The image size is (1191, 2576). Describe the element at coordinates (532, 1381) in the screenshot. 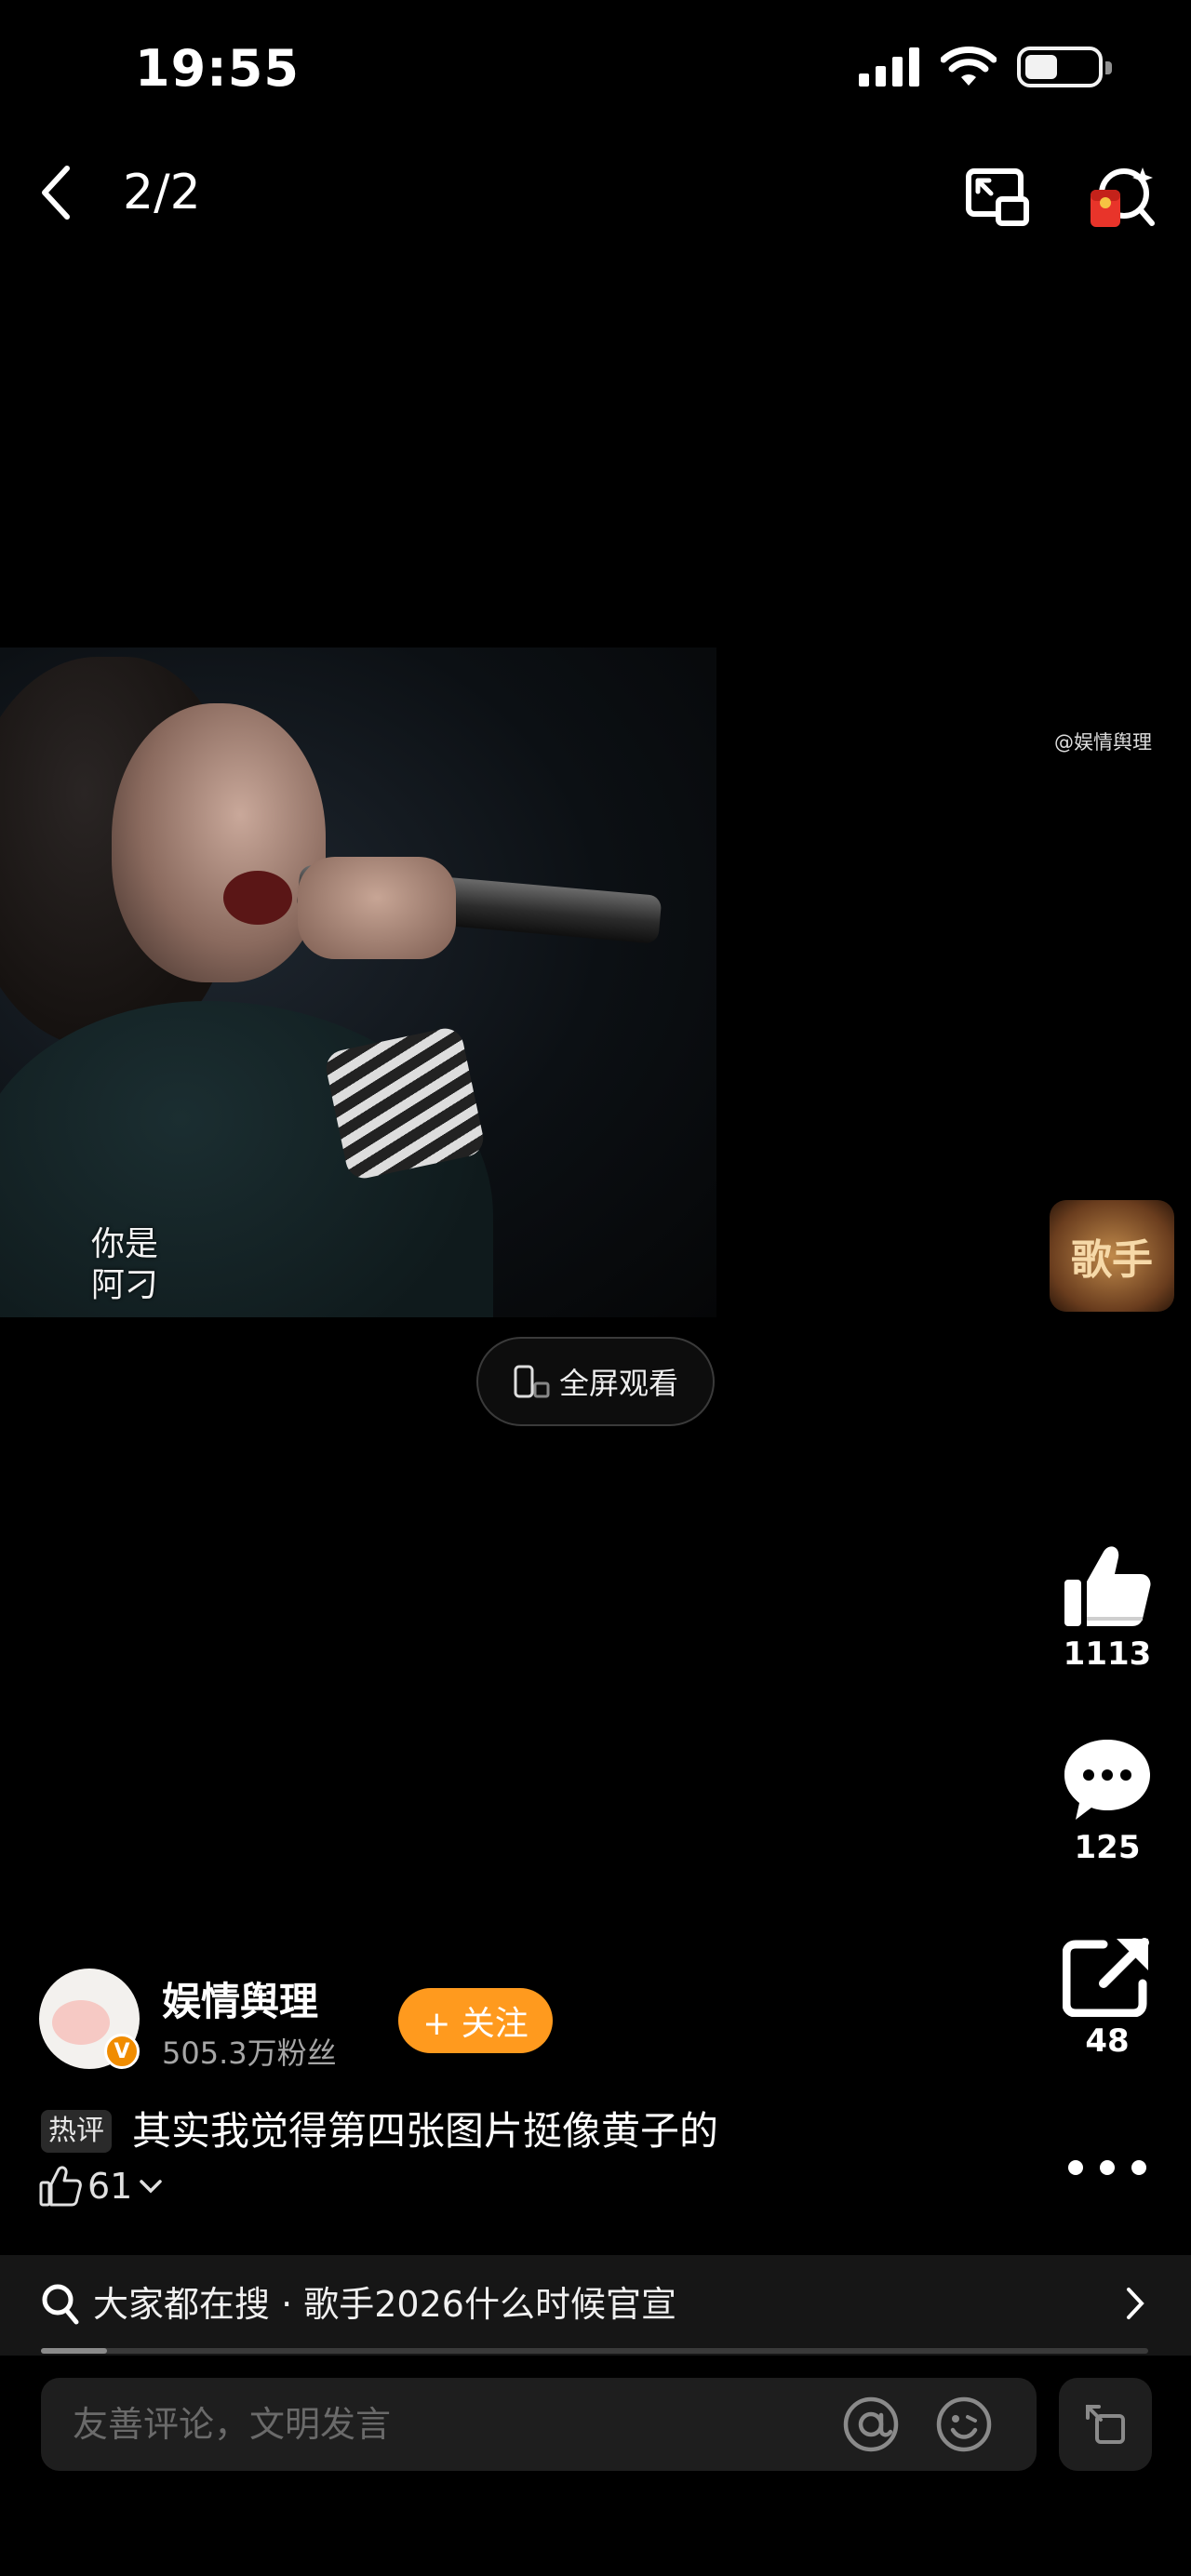

I see `rotate-phone-icon` at that location.